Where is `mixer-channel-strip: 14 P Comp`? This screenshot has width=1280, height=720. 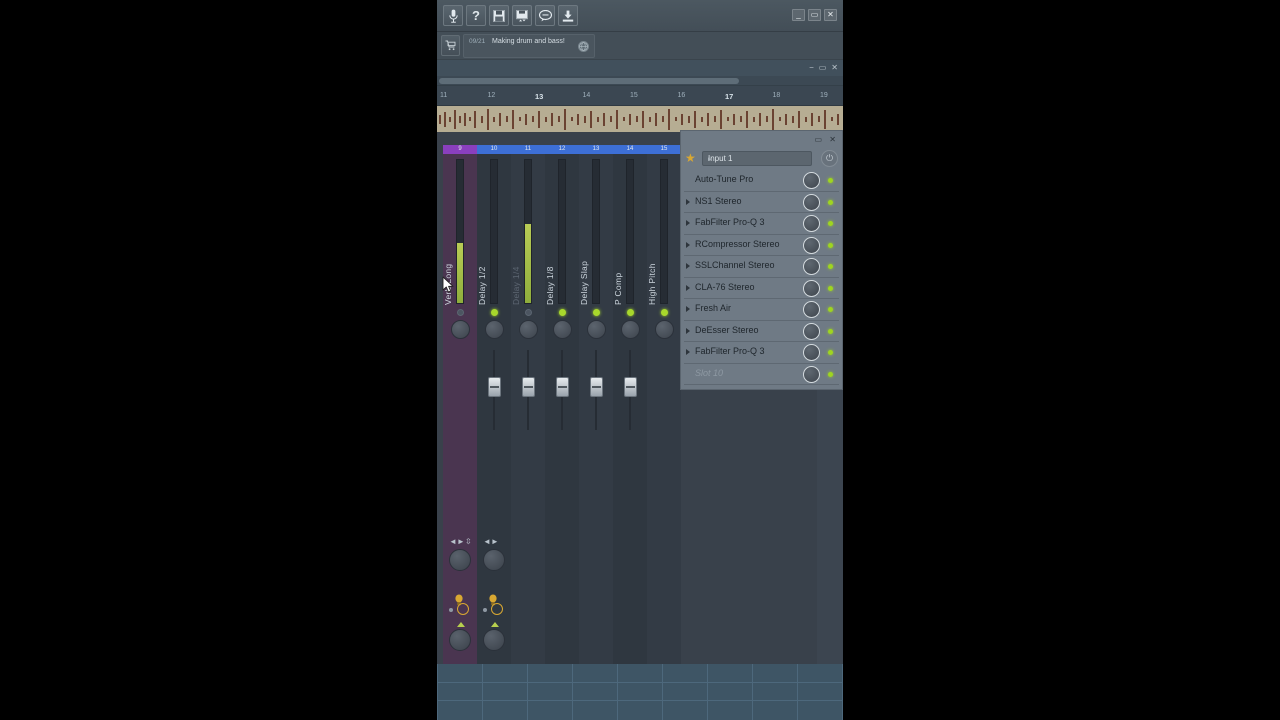 mixer-channel-strip: 14 P Comp is located at coordinates (630, 404).